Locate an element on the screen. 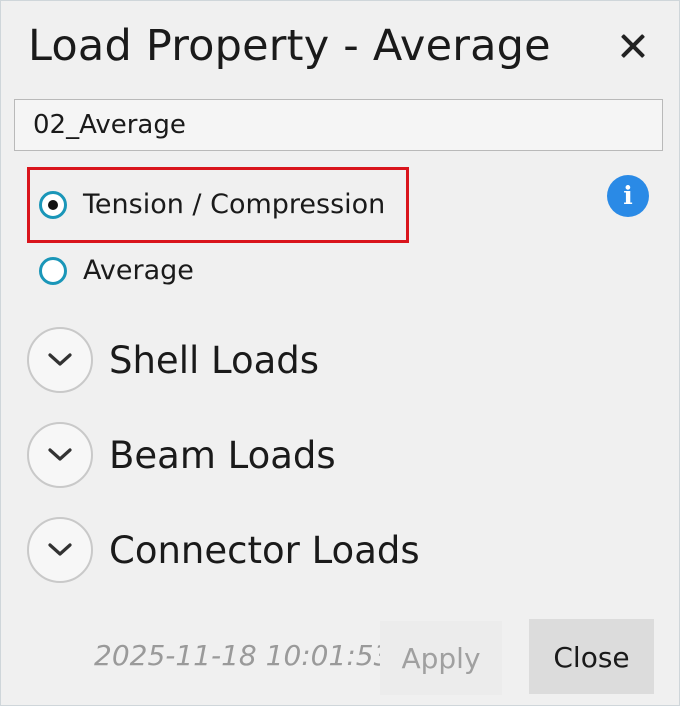 This screenshot has height=706, width=680. section-label: Beam Loads is located at coordinates (222, 455).